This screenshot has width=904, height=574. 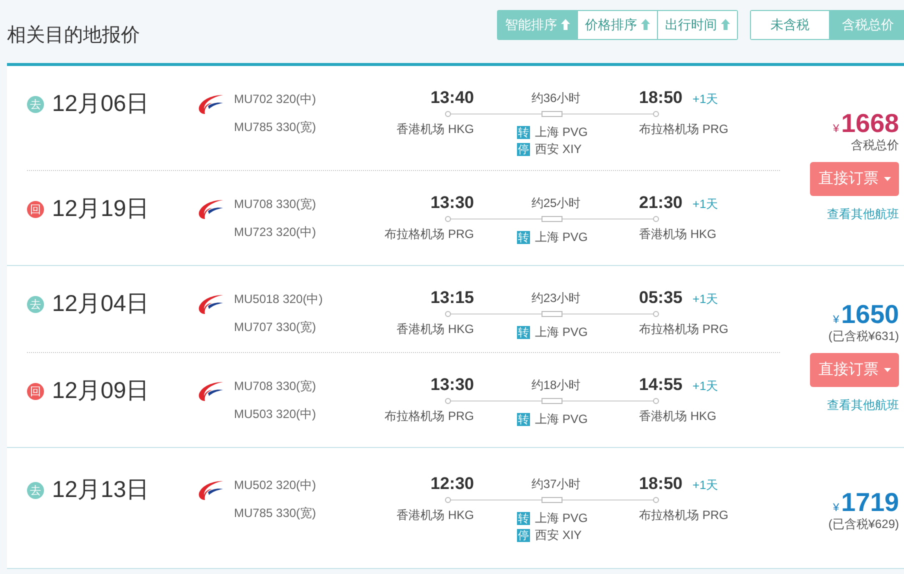 What do you see at coordinates (101, 303) in the screenshot?
I see `flight-date: 12月04日` at bounding box center [101, 303].